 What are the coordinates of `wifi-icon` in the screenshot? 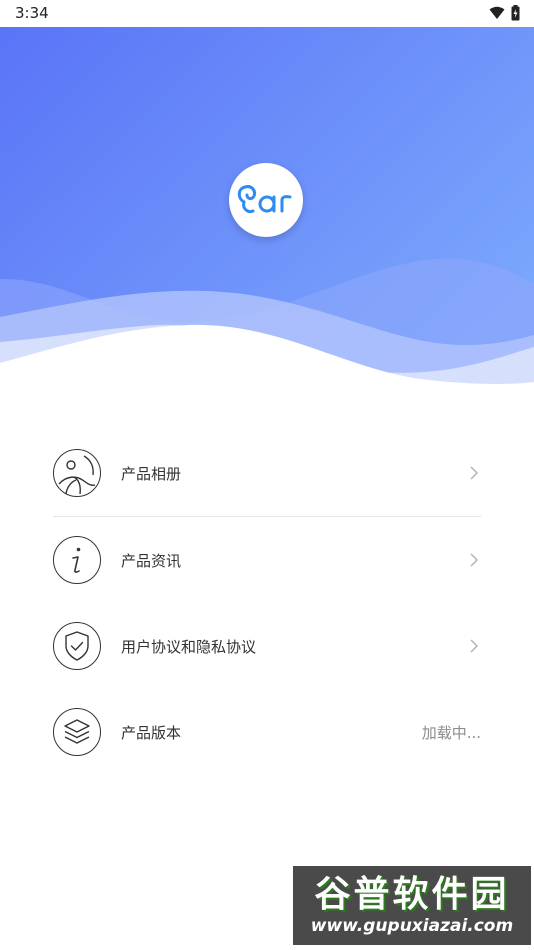 It's located at (497, 12).